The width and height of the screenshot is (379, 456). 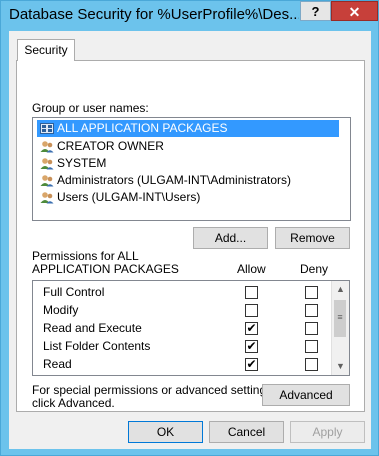 I want to click on permission-name: Read and Execute, so click(x=92, y=328).